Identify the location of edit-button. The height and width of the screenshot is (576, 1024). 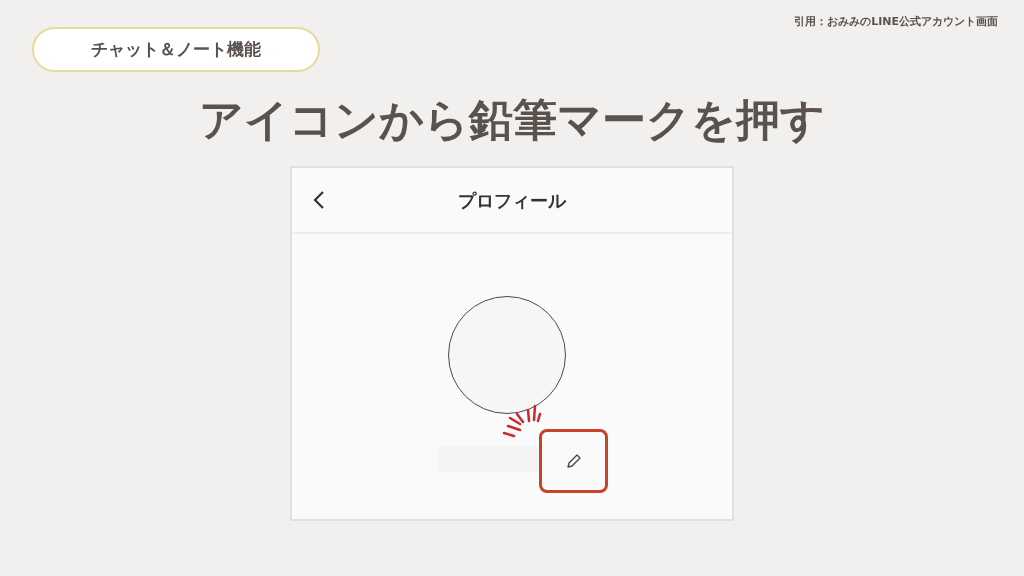
(573, 461).